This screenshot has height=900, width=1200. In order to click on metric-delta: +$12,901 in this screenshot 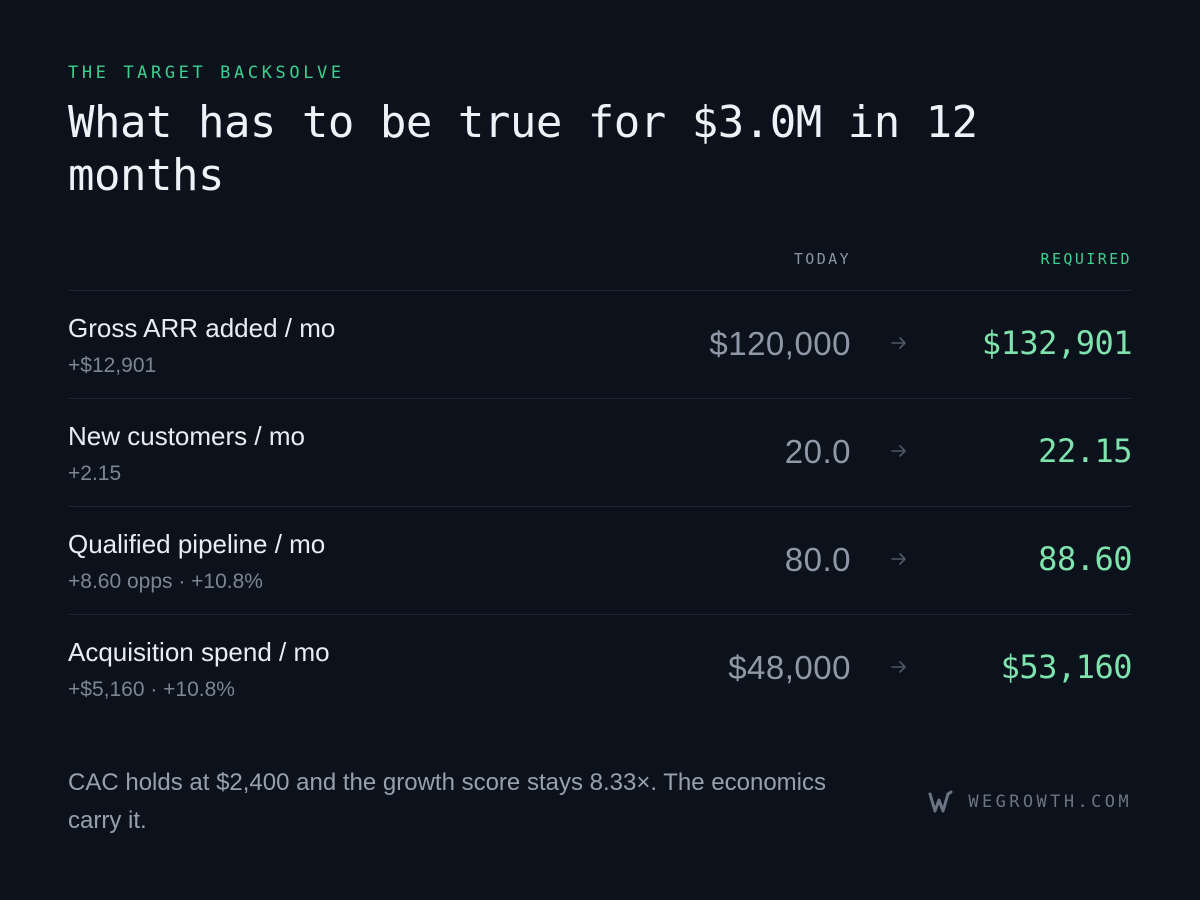, I will do `click(112, 365)`.